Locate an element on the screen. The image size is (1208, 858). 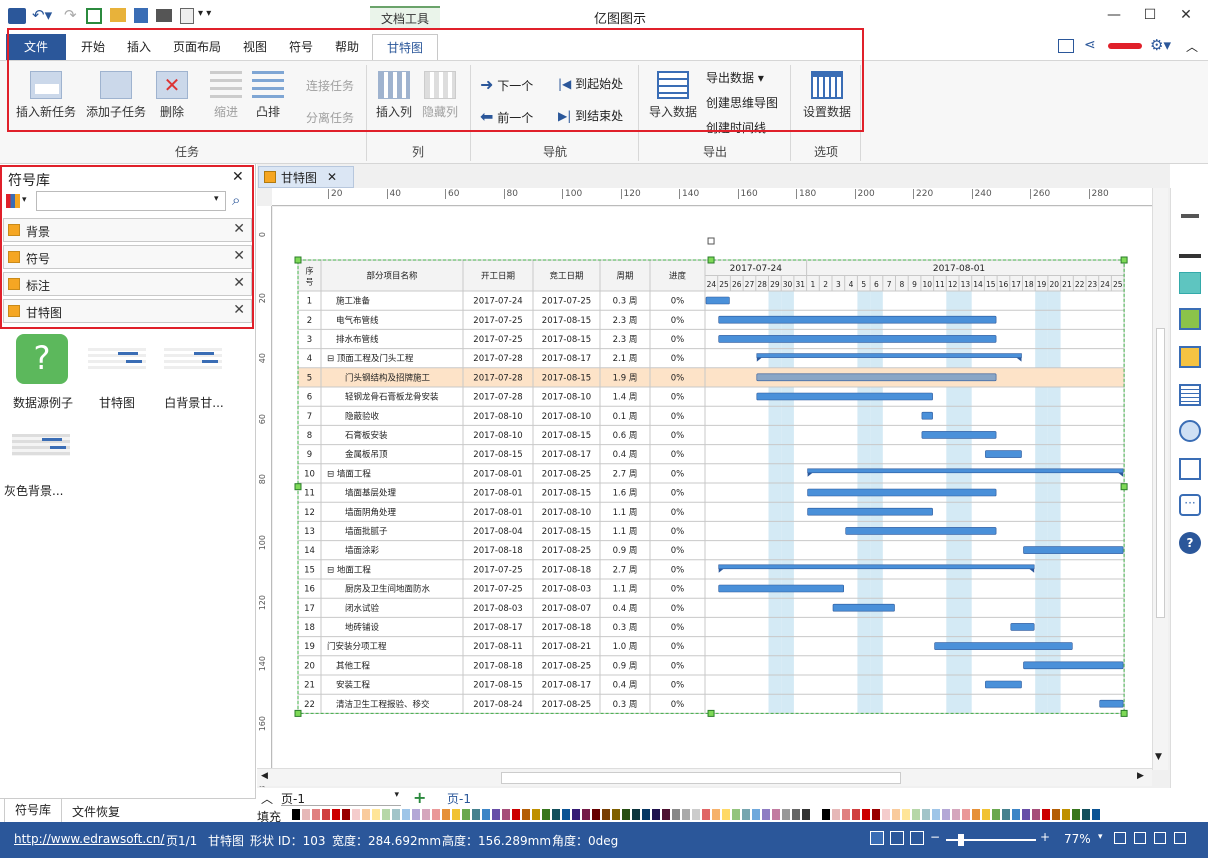
redo-icon: ↷ is located at coordinates (70, 15).